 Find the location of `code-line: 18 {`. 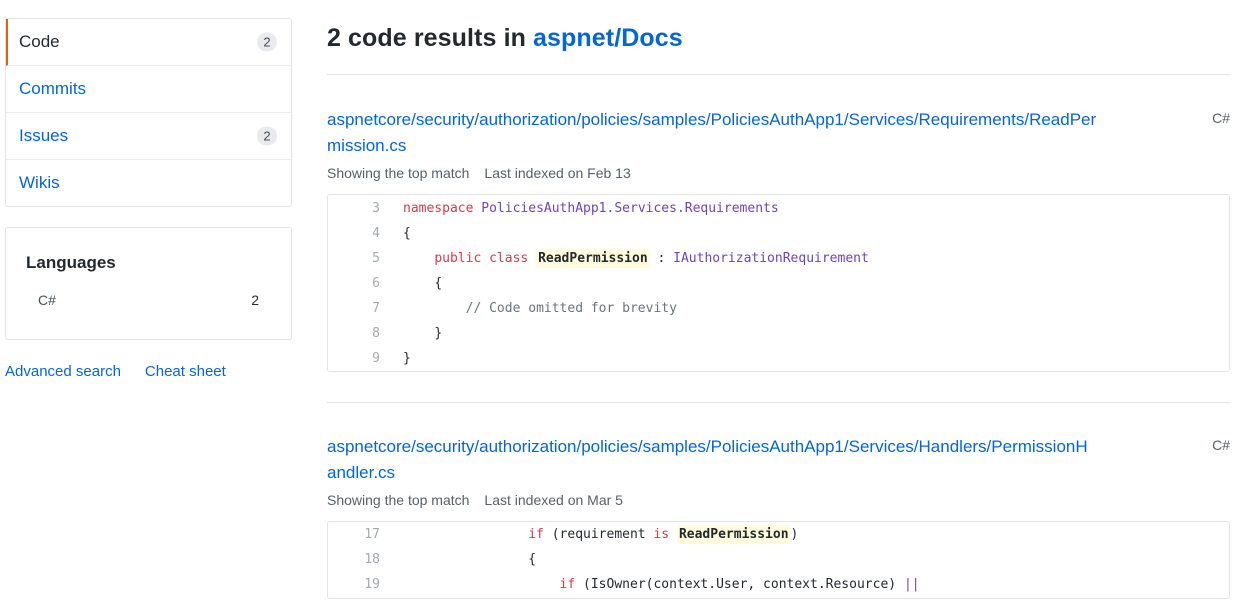

code-line: 18 { is located at coordinates (778, 559).